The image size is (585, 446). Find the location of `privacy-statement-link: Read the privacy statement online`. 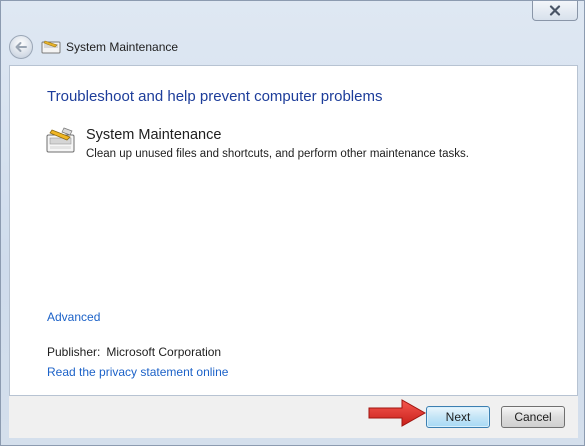

privacy-statement-link: Read the privacy statement online is located at coordinates (137, 372).